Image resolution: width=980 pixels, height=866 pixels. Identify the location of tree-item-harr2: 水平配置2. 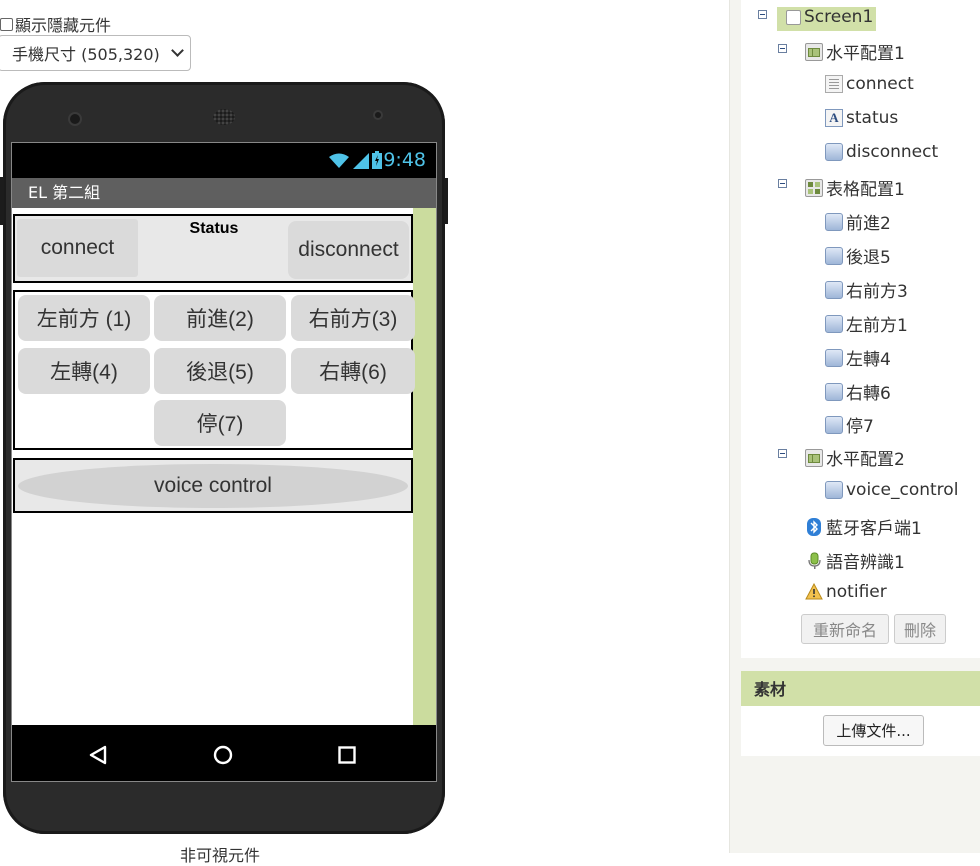
(855, 457).